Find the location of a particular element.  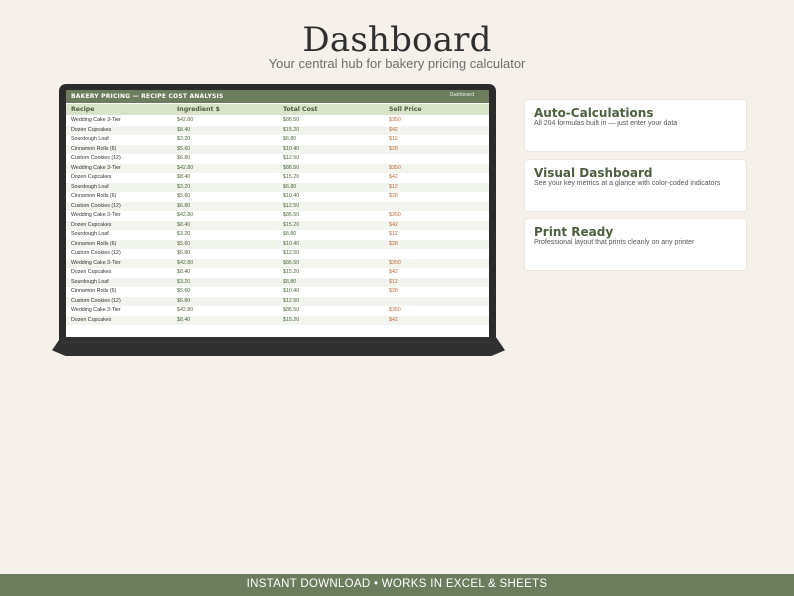

sheet-tab-dashboard: Dashboard is located at coordinates (462, 95).